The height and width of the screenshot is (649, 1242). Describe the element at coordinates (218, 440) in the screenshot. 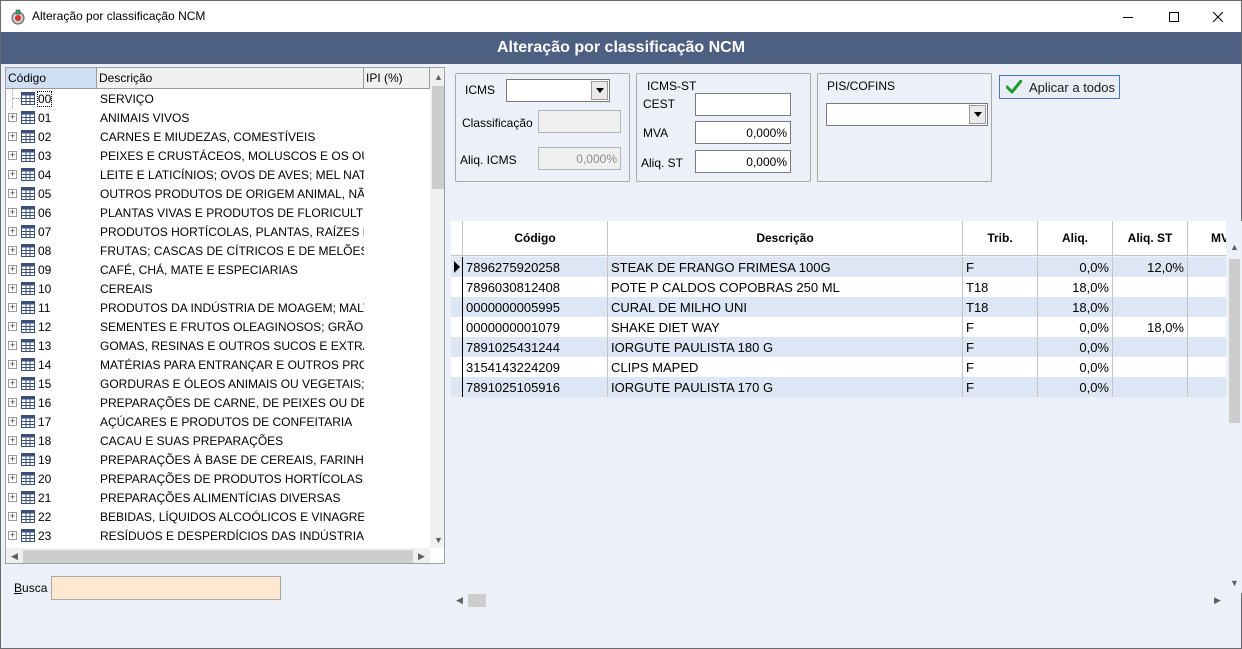

I see `tree-row: +18 CACAU E SUAS PREPARAÇÕES` at that location.